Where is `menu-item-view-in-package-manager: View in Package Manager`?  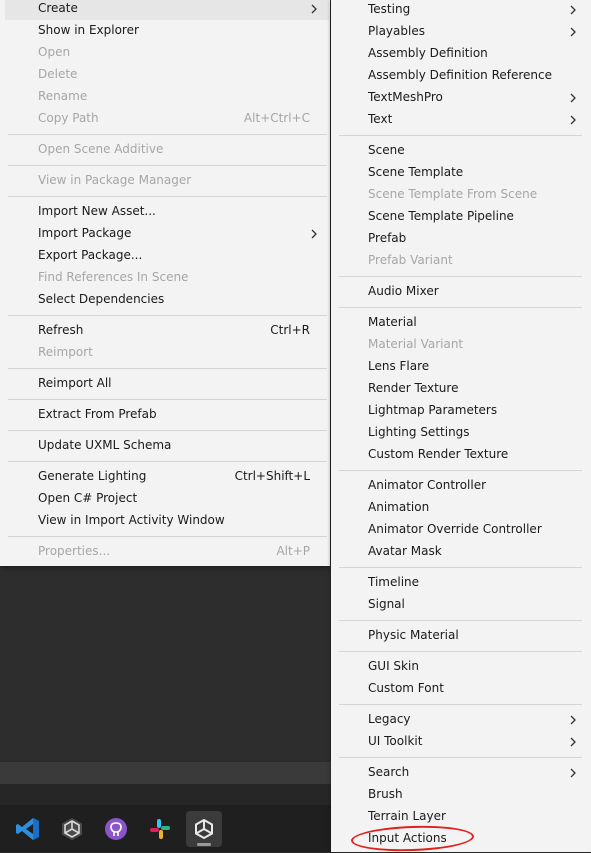 menu-item-view-in-package-manager: View in Package Manager is located at coordinates (167, 181).